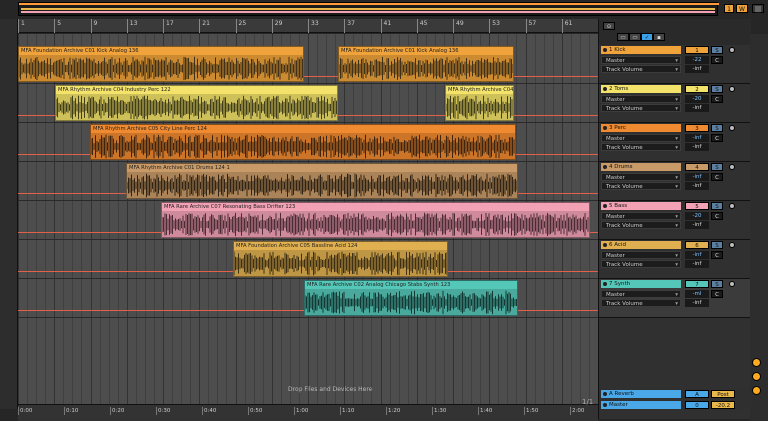  Describe the element at coordinates (723, 405) in the screenshot. I see `return-extra: -20.2` at that location.